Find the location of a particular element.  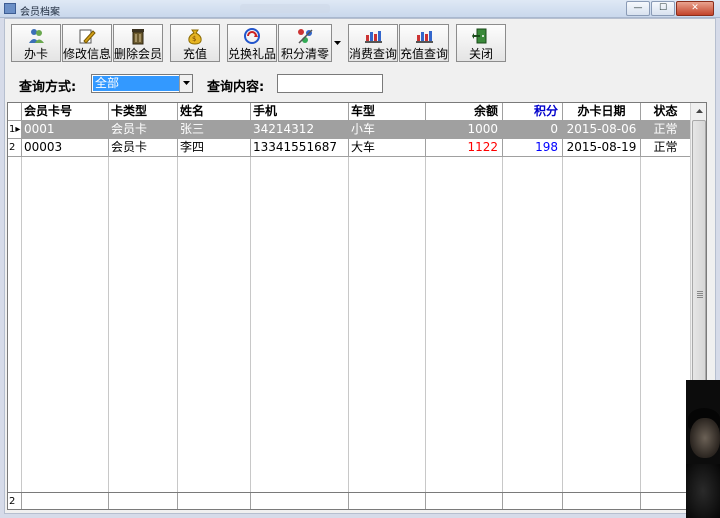

query-content-label: 查询内容: is located at coordinates (236, 87).